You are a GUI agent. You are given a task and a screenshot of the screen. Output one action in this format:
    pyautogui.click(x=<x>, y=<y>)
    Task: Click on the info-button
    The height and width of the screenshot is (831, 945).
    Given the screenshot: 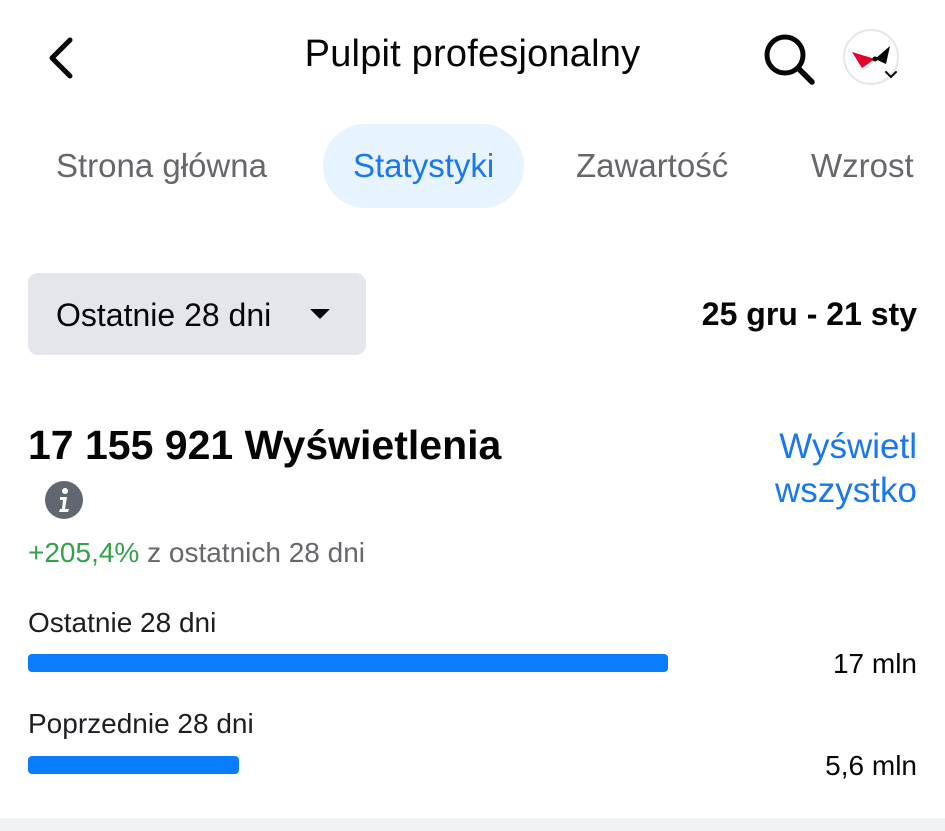 What is the action you would take?
    pyautogui.click(x=64, y=500)
    